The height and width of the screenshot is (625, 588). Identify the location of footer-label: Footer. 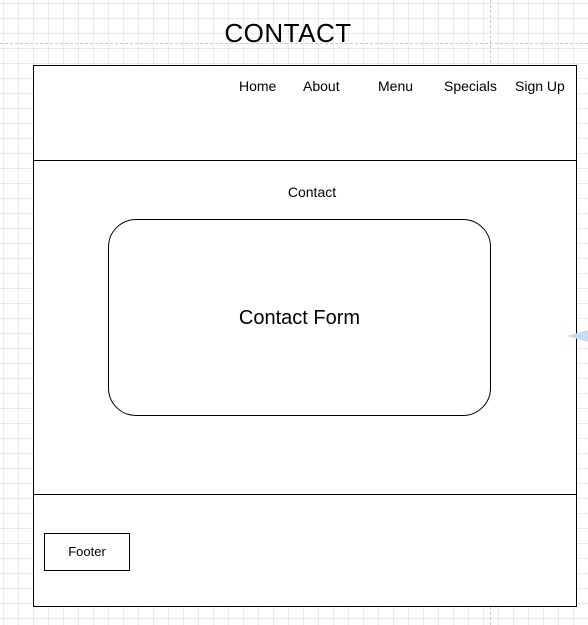
(87, 551).